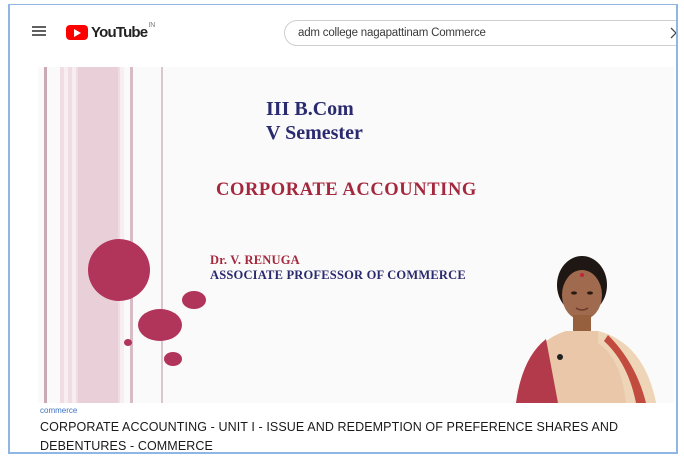  What do you see at coordinates (152, 25) in the screenshot?
I see `youtube-region-label: IN` at bounding box center [152, 25].